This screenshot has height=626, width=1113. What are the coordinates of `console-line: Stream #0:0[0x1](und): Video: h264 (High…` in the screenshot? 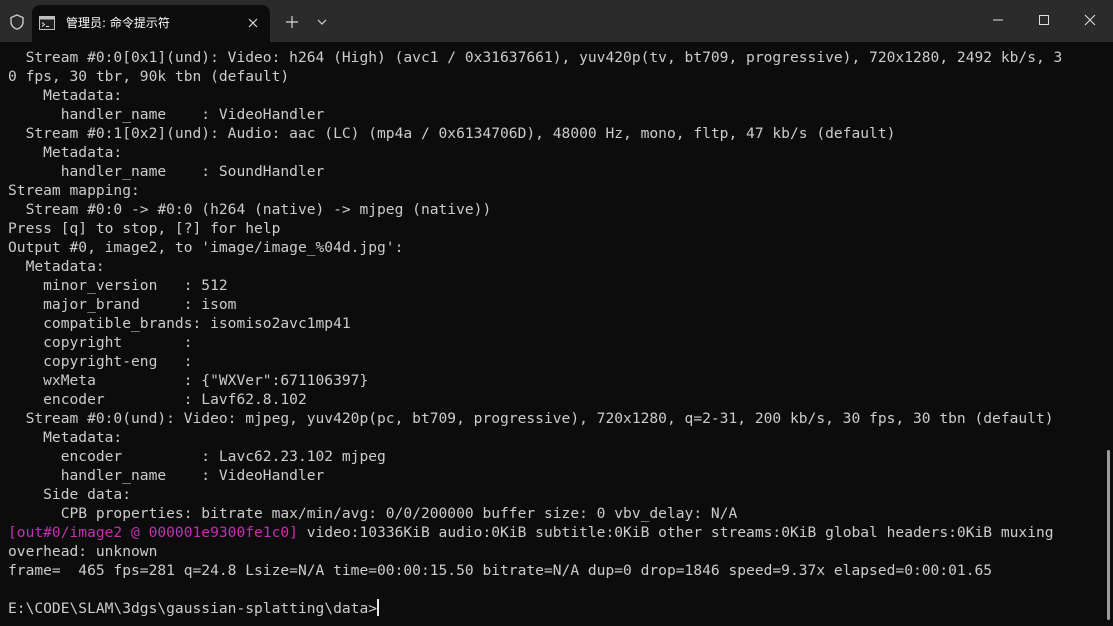 It's located at (535, 57).